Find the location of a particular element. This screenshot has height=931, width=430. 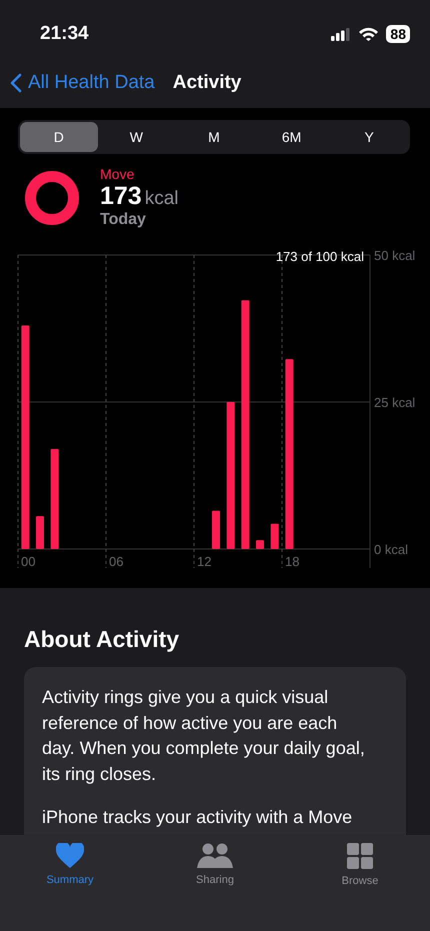

info-text: iPhone tracks your activity with a Move is located at coordinates (198, 817).